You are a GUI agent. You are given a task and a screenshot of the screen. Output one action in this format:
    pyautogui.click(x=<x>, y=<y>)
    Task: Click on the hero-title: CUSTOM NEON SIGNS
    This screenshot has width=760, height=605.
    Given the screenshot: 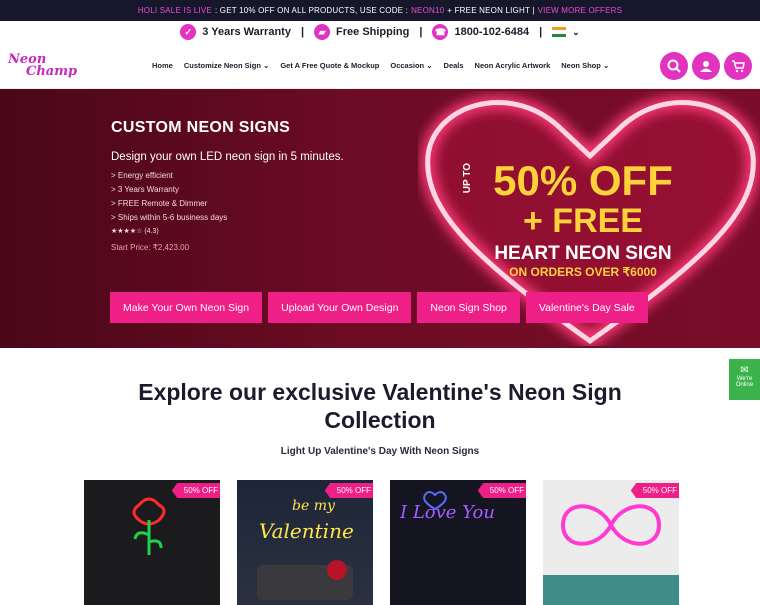 What is the action you would take?
    pyautogui.click(x=201, y=127)
    